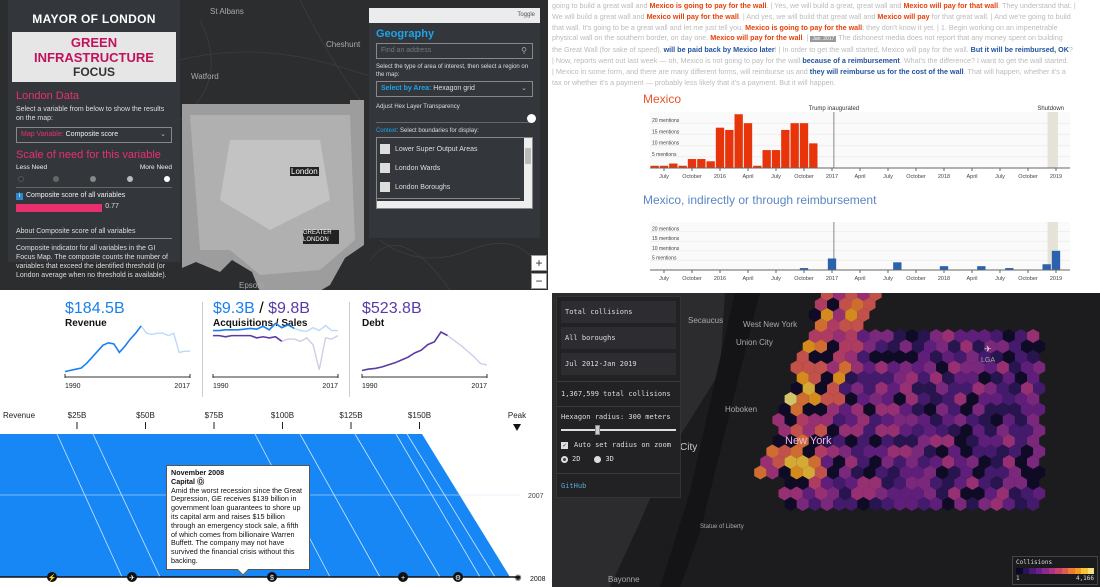 The width and height of the screenshot is (1100, 587). I want to click on github-link: GitHub, so click(618, 485).